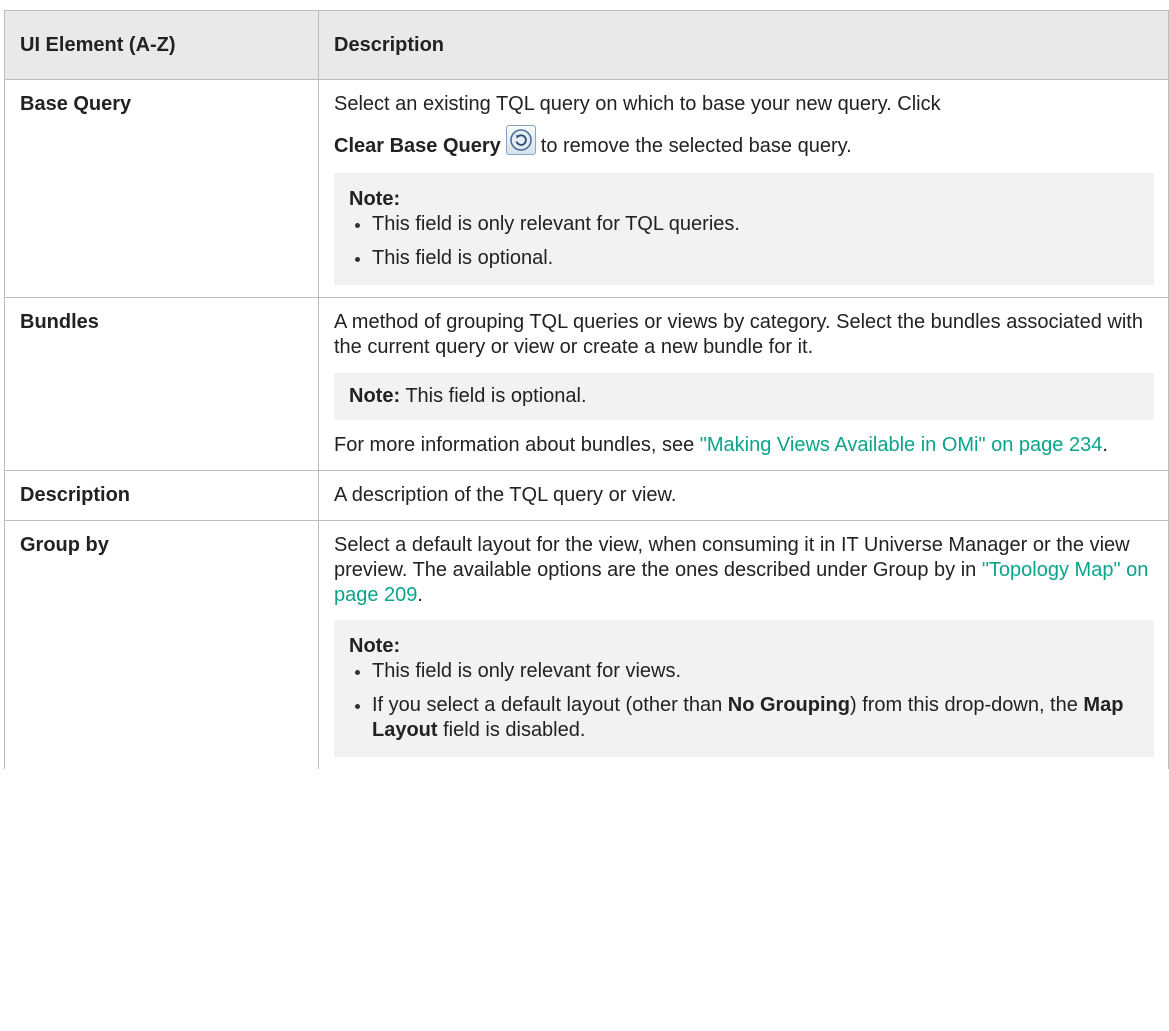  I want to click on more-info-text: For more information about bundles, see, so click(514, 445).